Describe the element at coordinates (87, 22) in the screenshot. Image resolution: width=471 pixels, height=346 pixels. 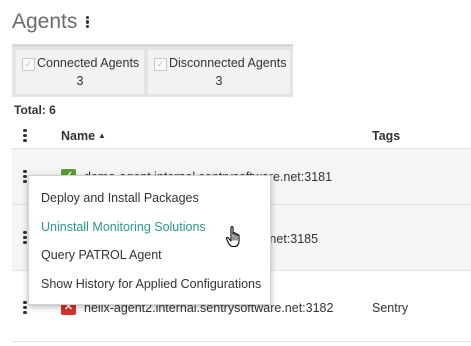
I see `page-more-actions-kebab-icon` at that location.